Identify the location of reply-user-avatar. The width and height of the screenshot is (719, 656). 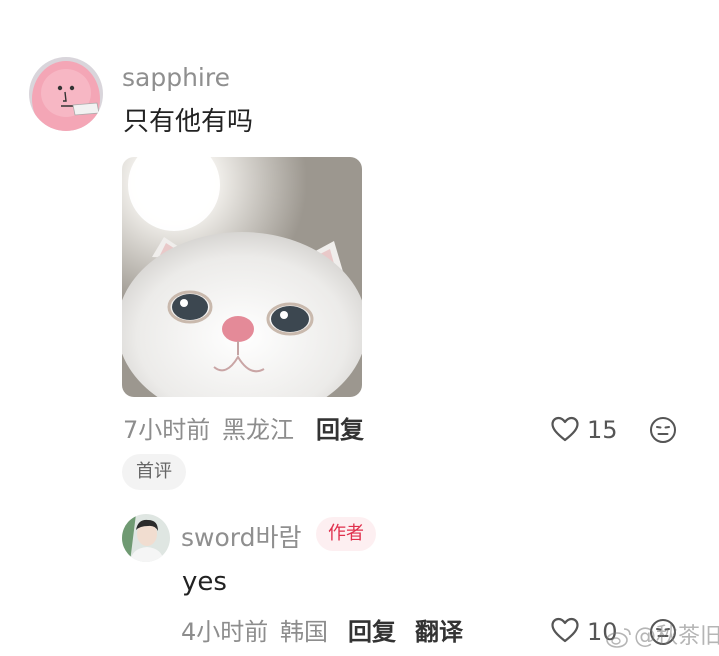
(146, 538).